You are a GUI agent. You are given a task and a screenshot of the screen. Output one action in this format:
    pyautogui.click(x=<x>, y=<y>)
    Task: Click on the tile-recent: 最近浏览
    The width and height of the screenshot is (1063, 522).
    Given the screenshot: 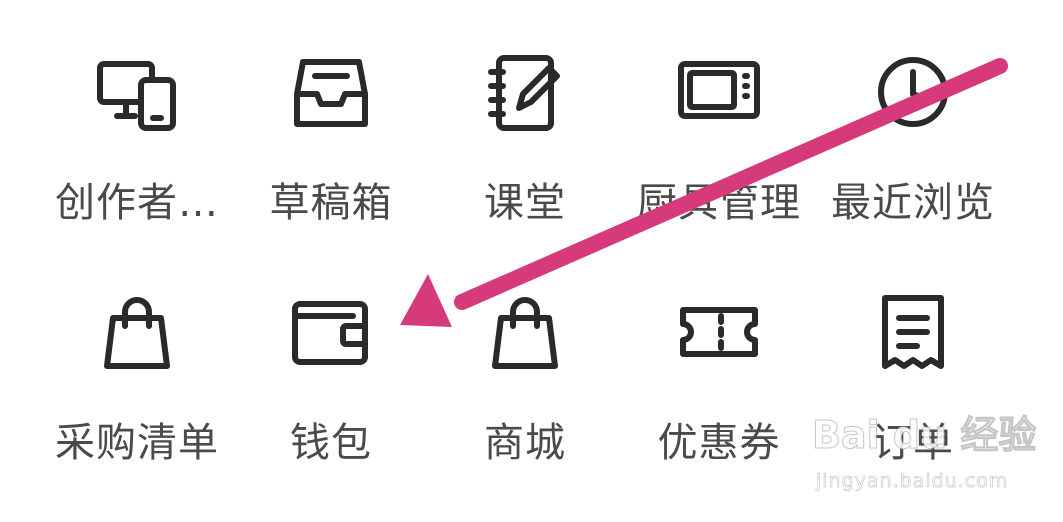 What is the action you would take?
    pyautogui.click(x=913, y=150)
    